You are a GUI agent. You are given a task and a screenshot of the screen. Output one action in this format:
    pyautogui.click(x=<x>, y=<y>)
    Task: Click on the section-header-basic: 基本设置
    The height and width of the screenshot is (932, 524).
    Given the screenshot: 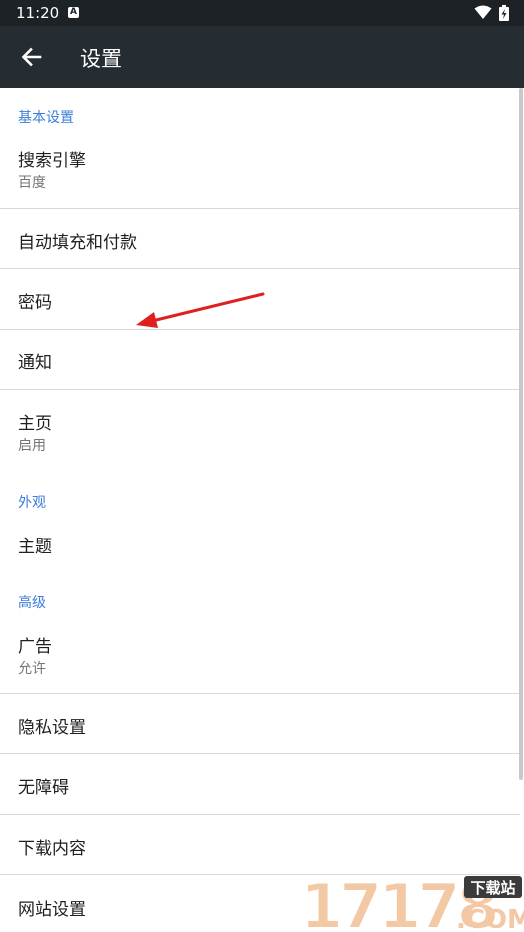 What is the action you would take?
    pyautogui.click(x=46, y=118)
    